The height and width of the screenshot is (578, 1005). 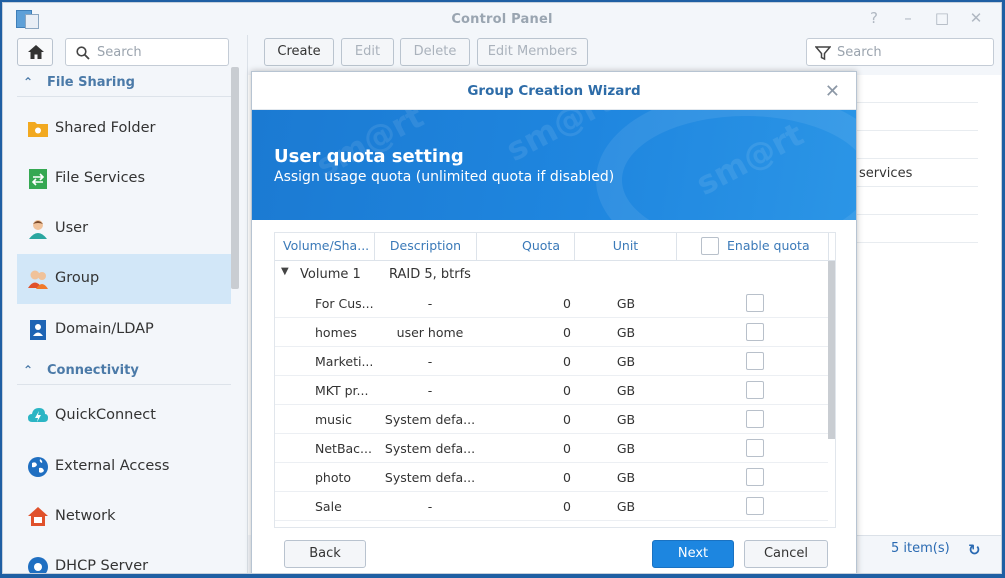 What do you see at coordinates (753, 247) in the screenshot?
I see `column-enable-quota: Enable quota` at bounding box center [753, 247].